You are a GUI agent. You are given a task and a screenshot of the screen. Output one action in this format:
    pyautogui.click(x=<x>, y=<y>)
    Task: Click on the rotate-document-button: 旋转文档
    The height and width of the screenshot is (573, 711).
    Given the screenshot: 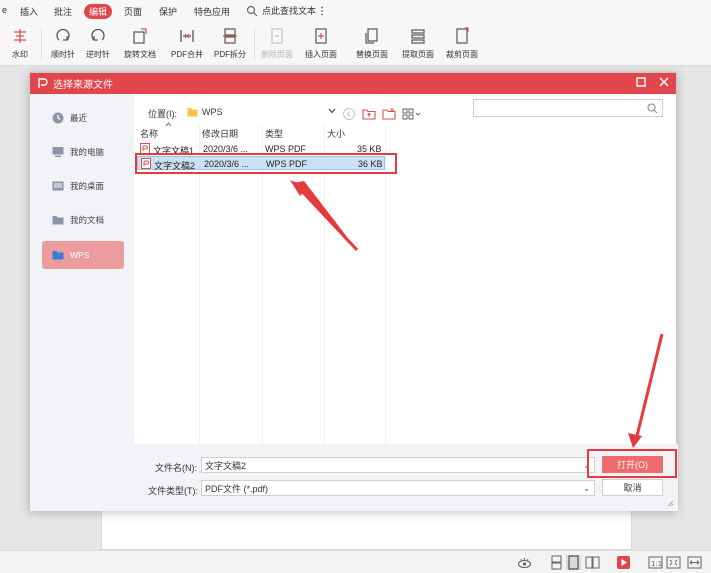 What is the action you would take?
    pyautogui.click(x=140, y=43)
    